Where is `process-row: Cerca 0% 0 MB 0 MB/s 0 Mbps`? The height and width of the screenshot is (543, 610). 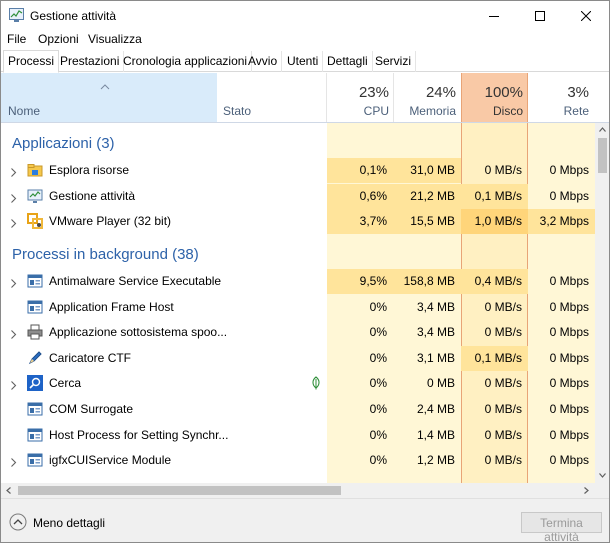
process-row: Cerca 0% 0 MB 0 MB/s 0 Mbps is located at coordinates (298, 383).